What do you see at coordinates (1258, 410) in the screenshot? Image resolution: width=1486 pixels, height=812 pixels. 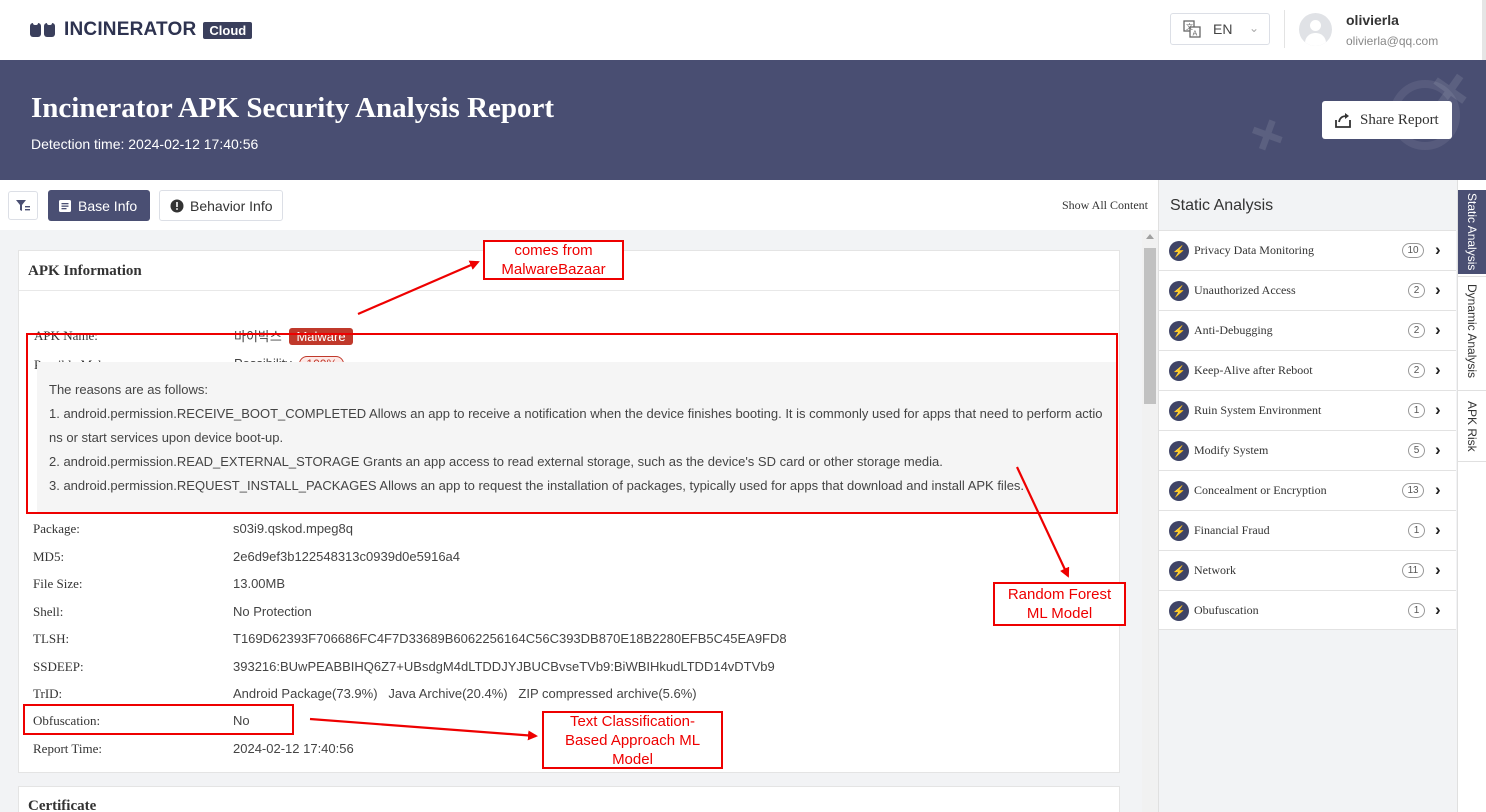 I see `sidebar-item-label: Ruin System Environment` at bounding box center [1258, 410].